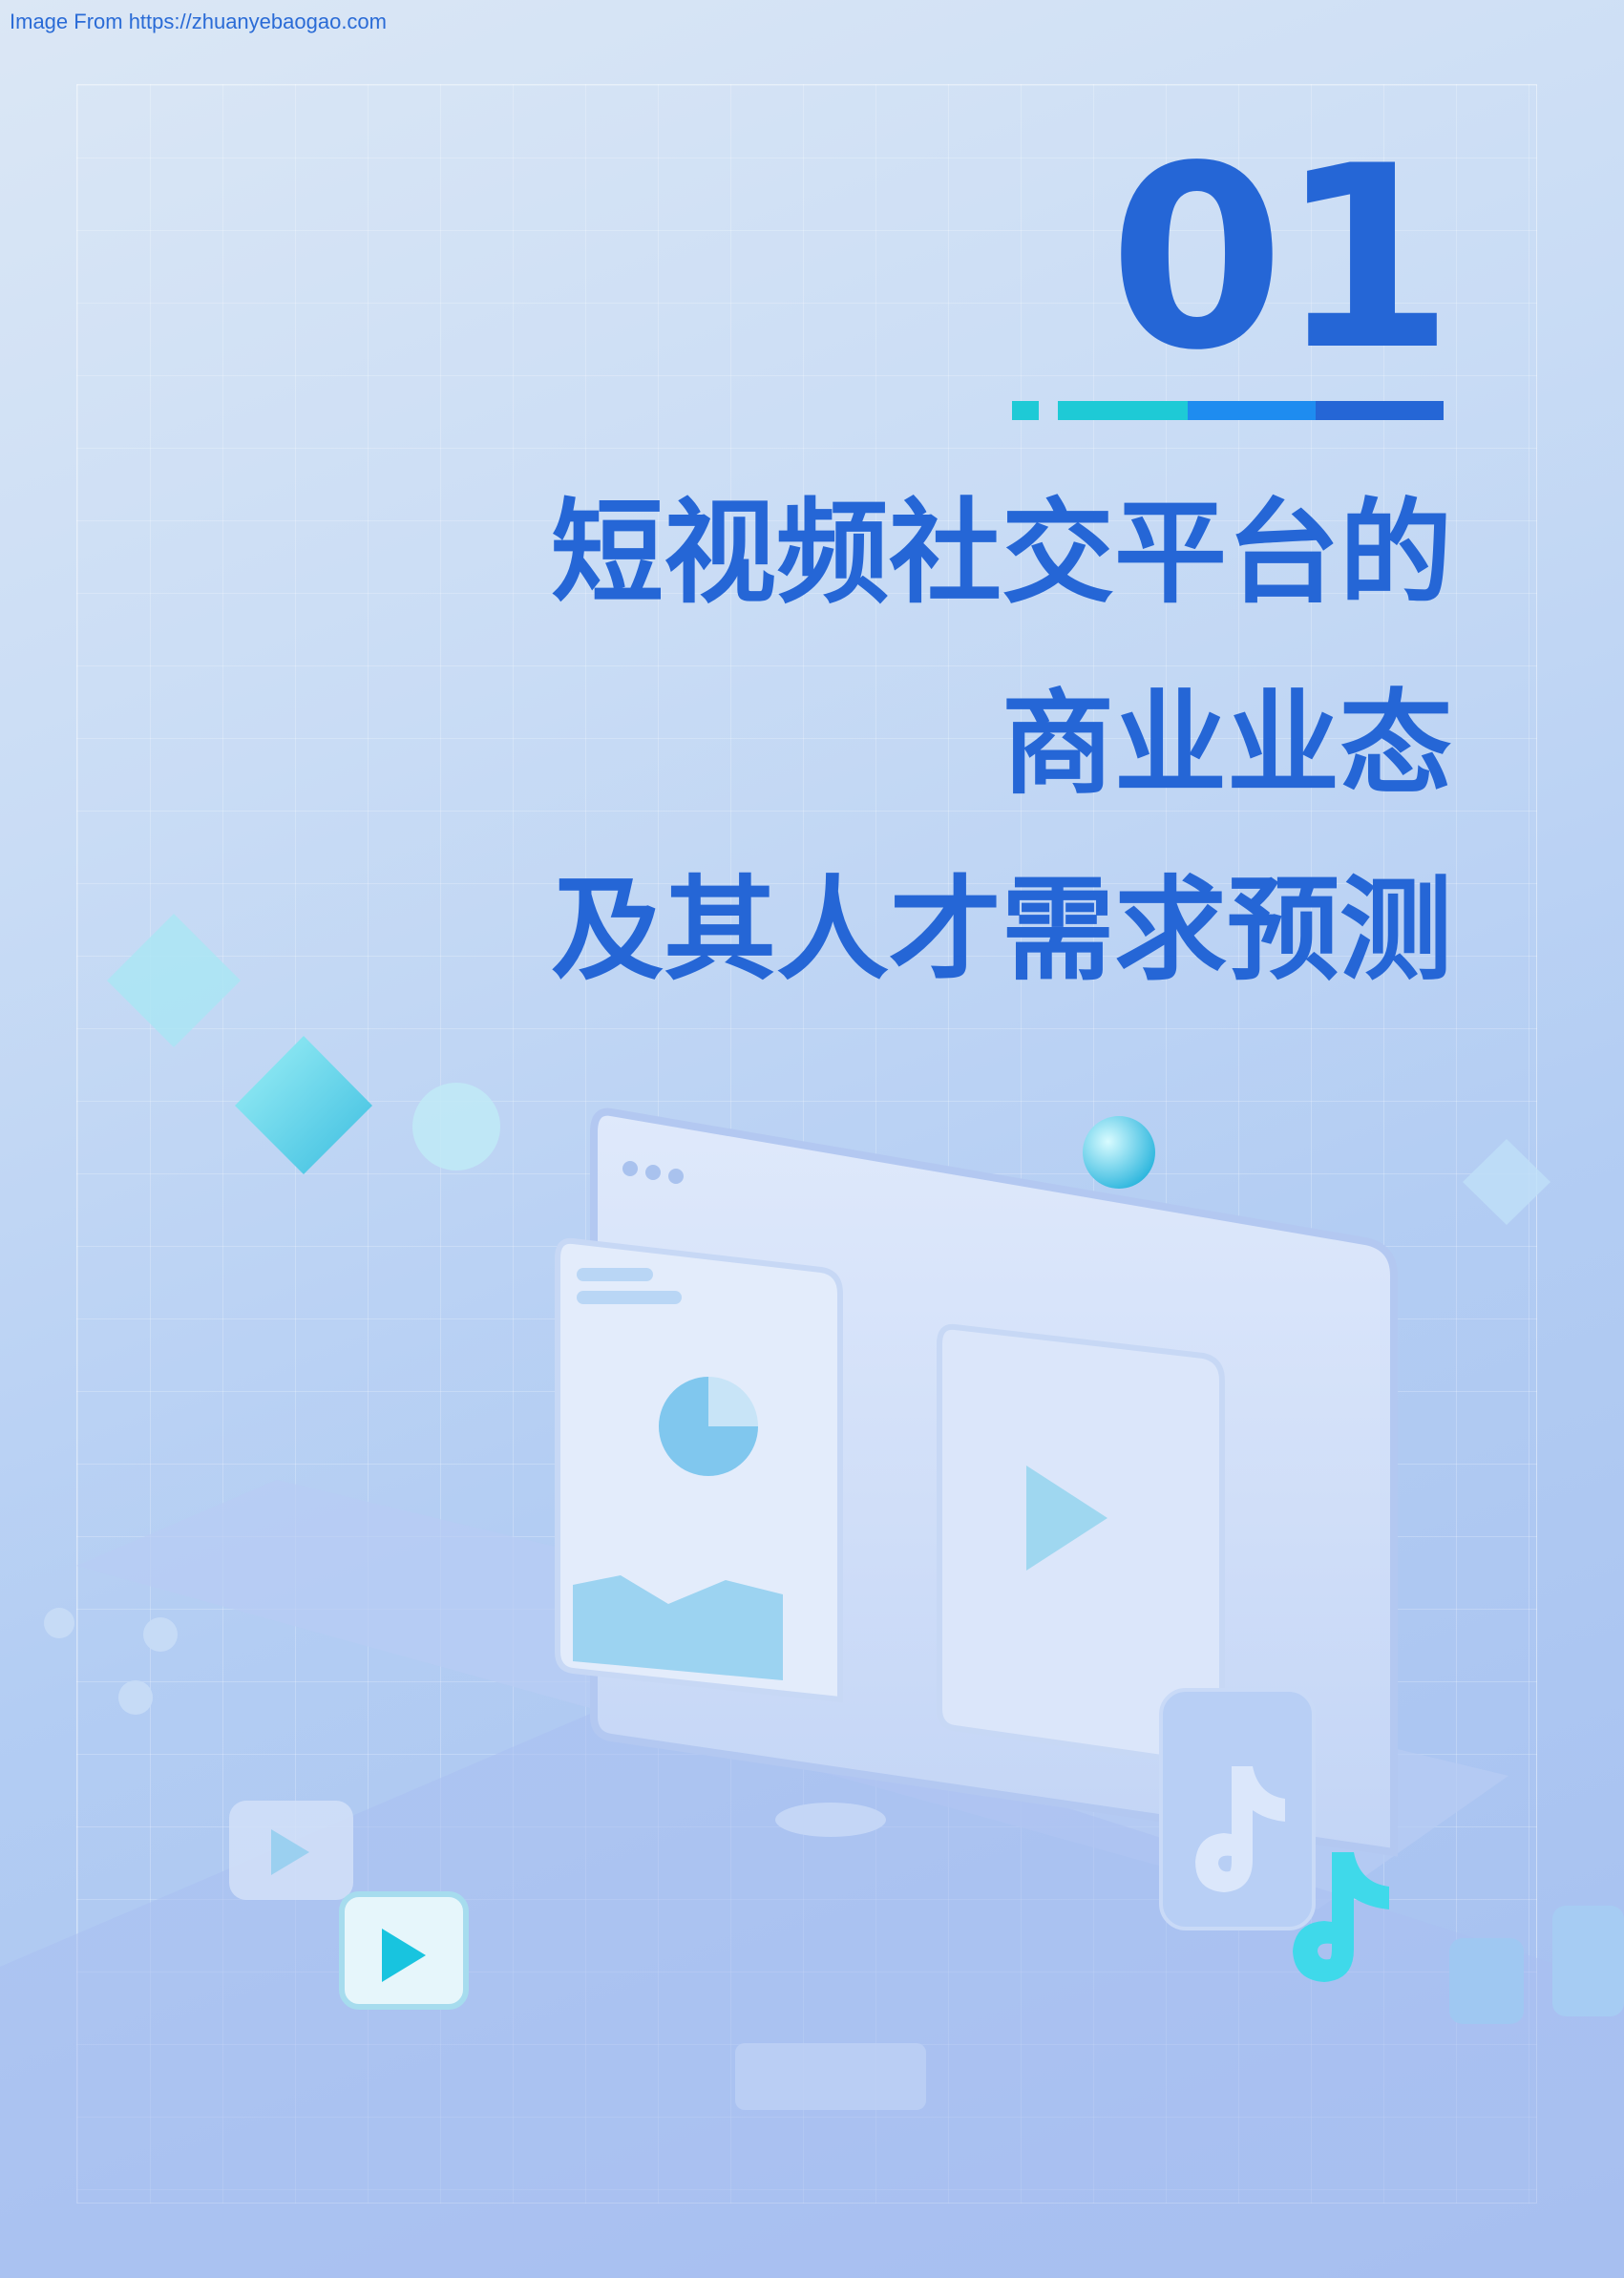 The height and width of the screenshot is (2278, 1624). What do you see at coordinates (1226, 744) in the screenshot?
I see `title-line-2: 商业业态` at bounding box center [1226, 744].